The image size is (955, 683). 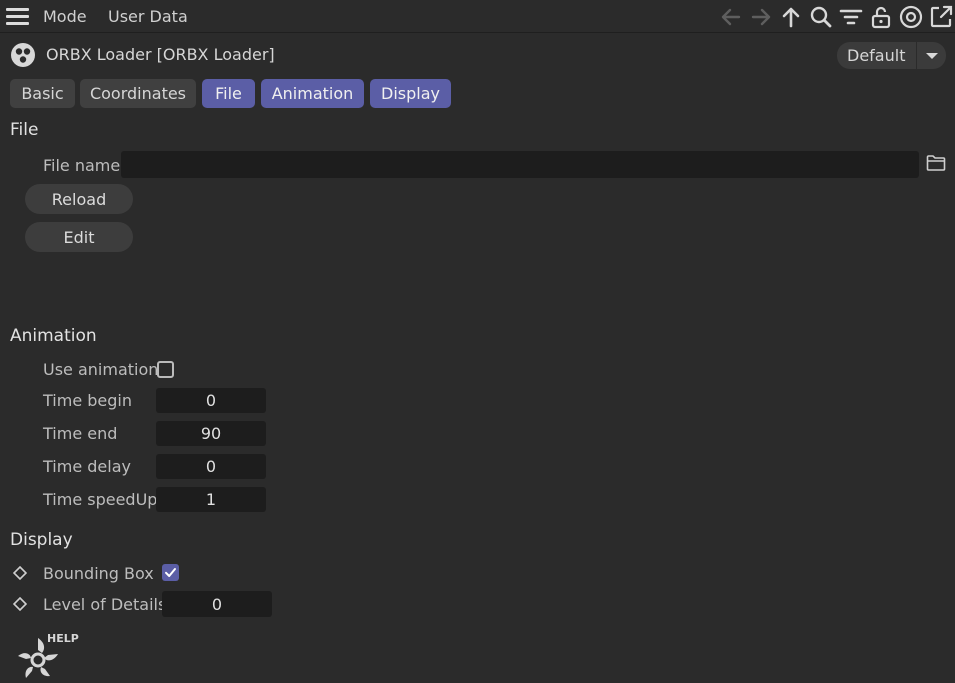 What do you see at coordinates (53, 336) in the screenshot?
I see `animation-section-title: Animation` at bounding box center [53, 336].